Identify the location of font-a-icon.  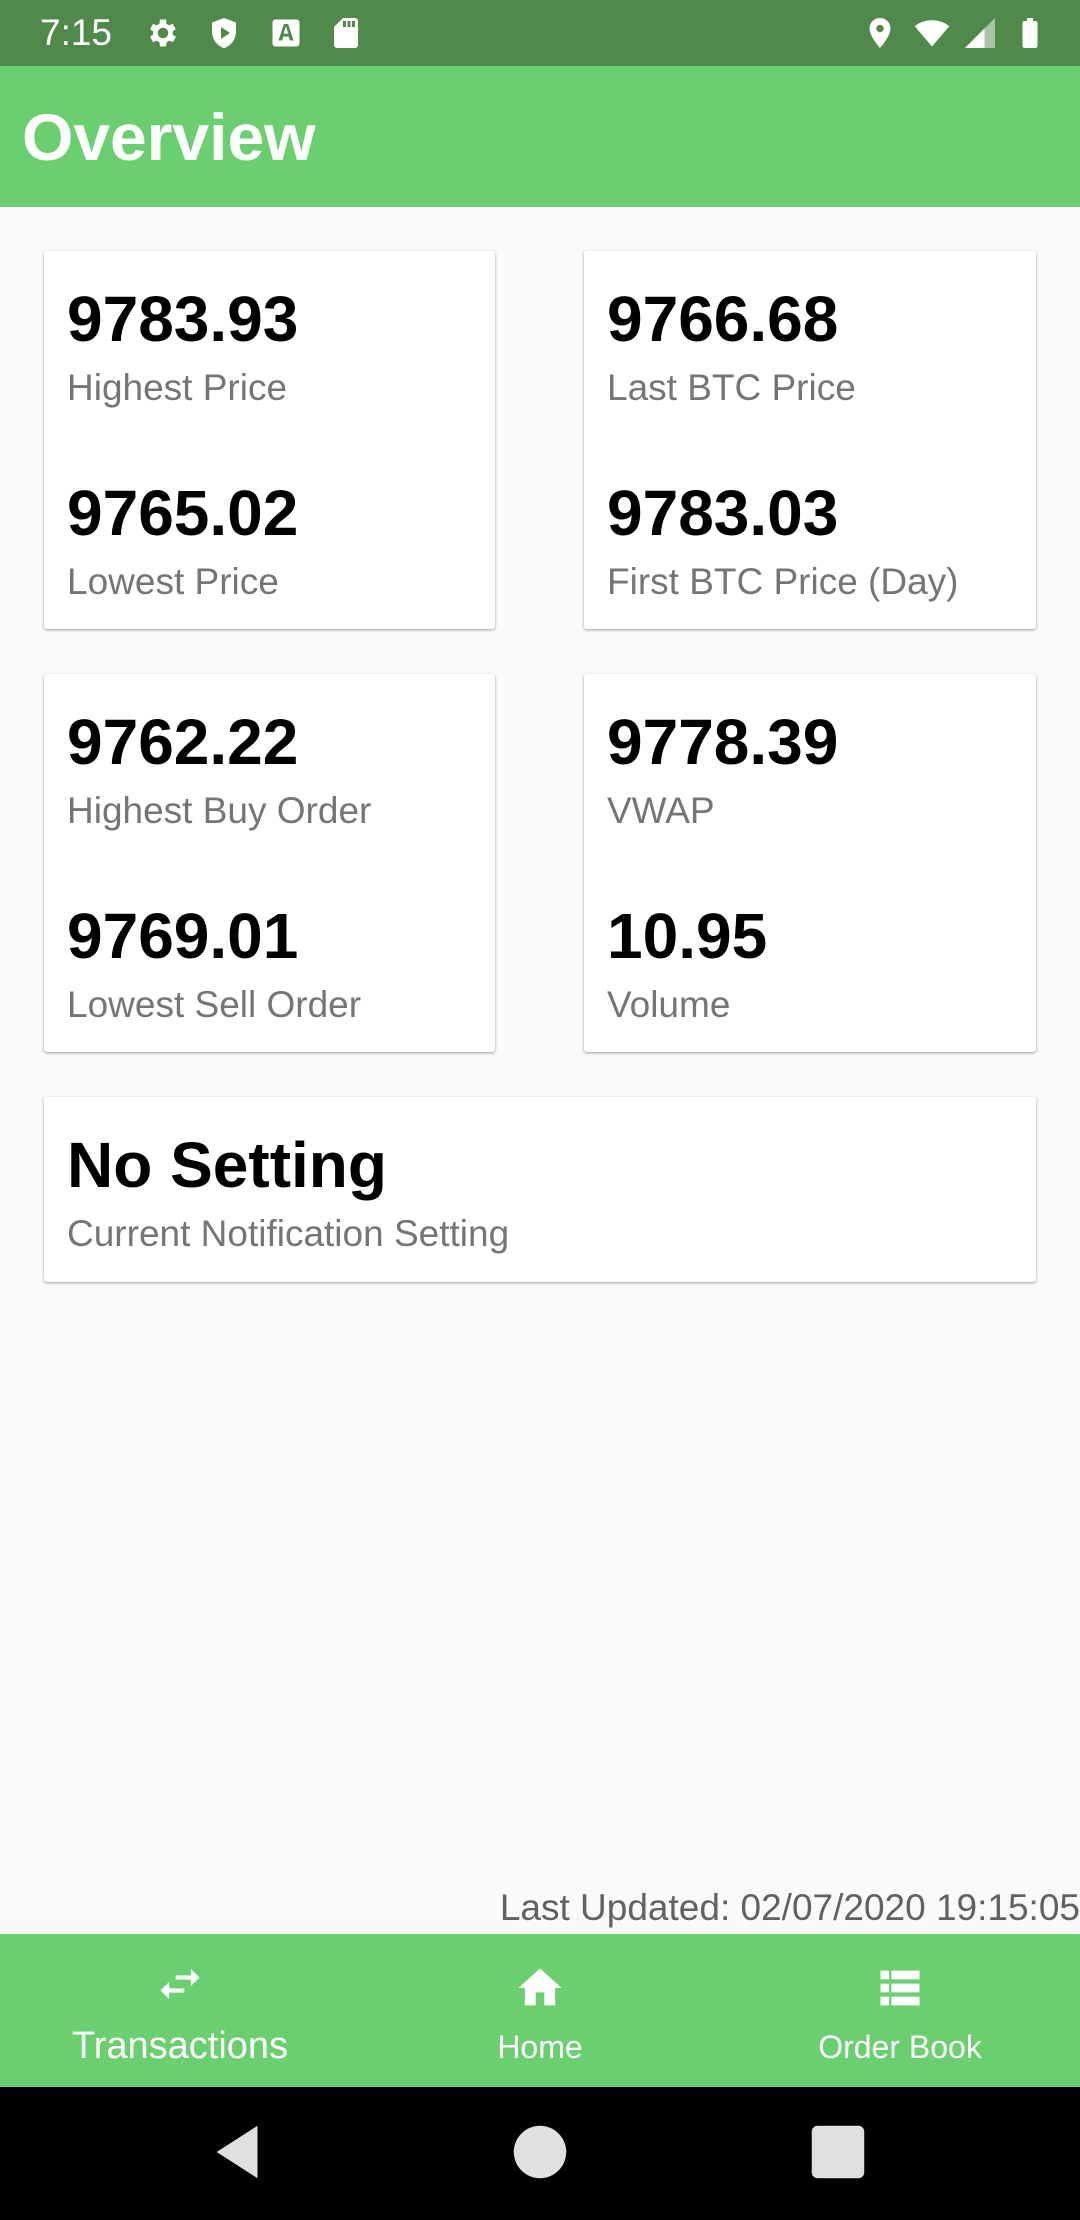
(286, 33).